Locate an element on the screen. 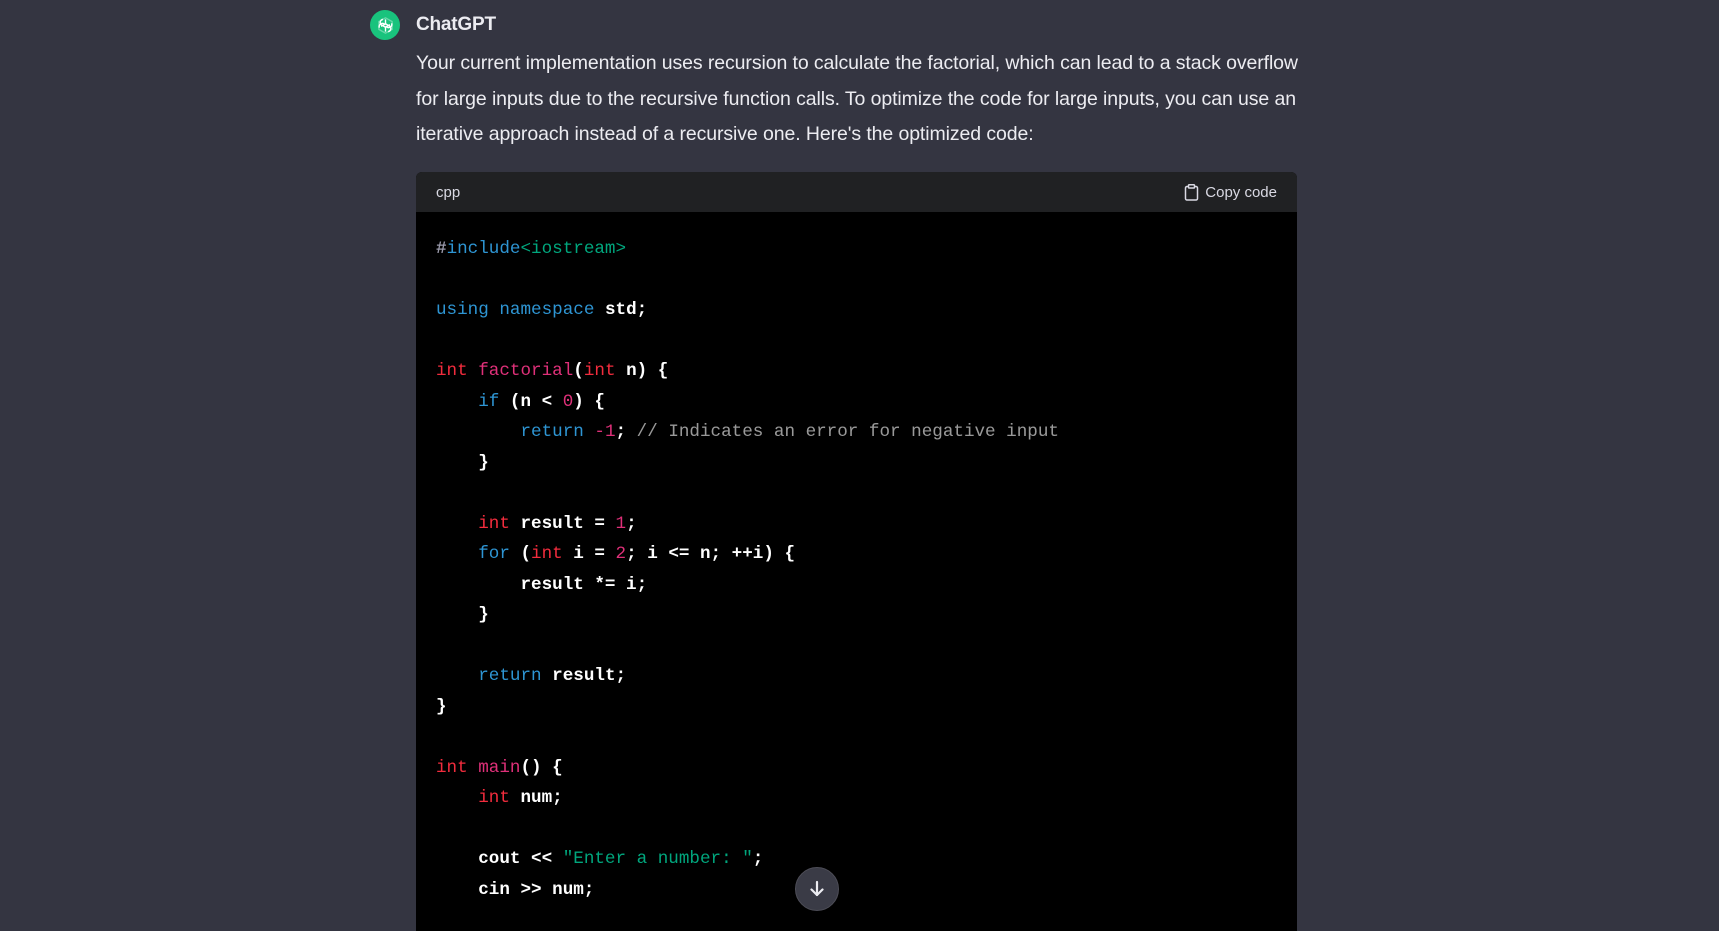 The image size is (1719, 931). code-token: if is located at coordinates (489, 401).